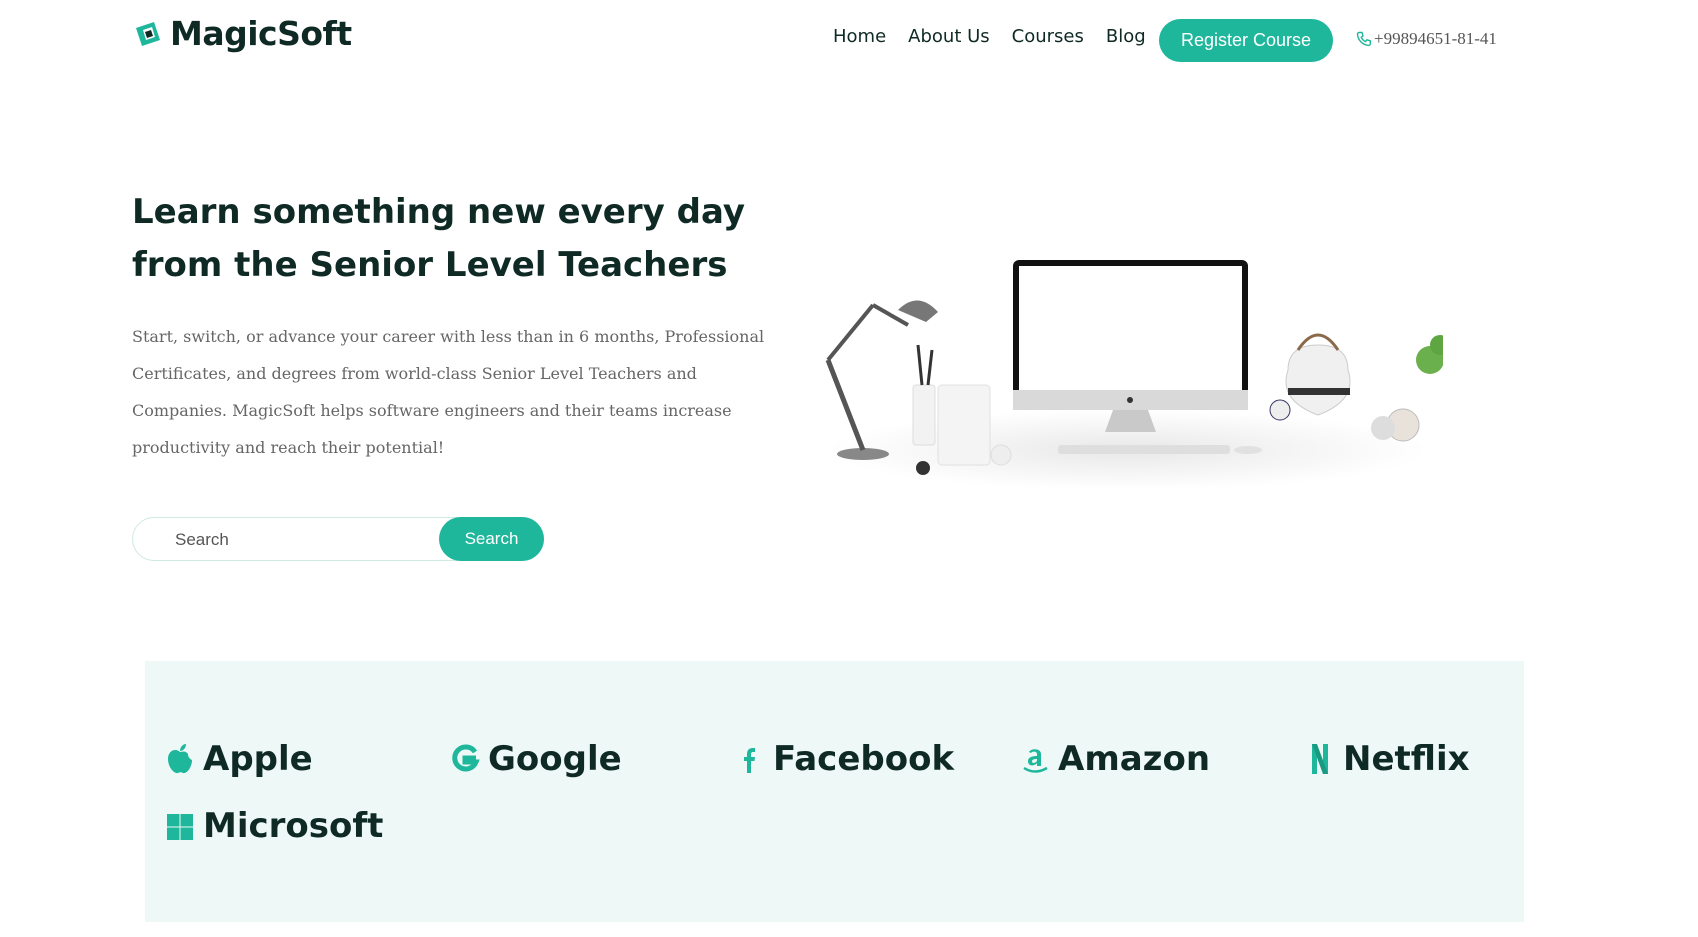 The width and height of the screenshot is (1698, 937). What do you see at coordinates (1035, 761) in the screenshot?
I see `amazon-icon` at bounding box center [1035, 761].